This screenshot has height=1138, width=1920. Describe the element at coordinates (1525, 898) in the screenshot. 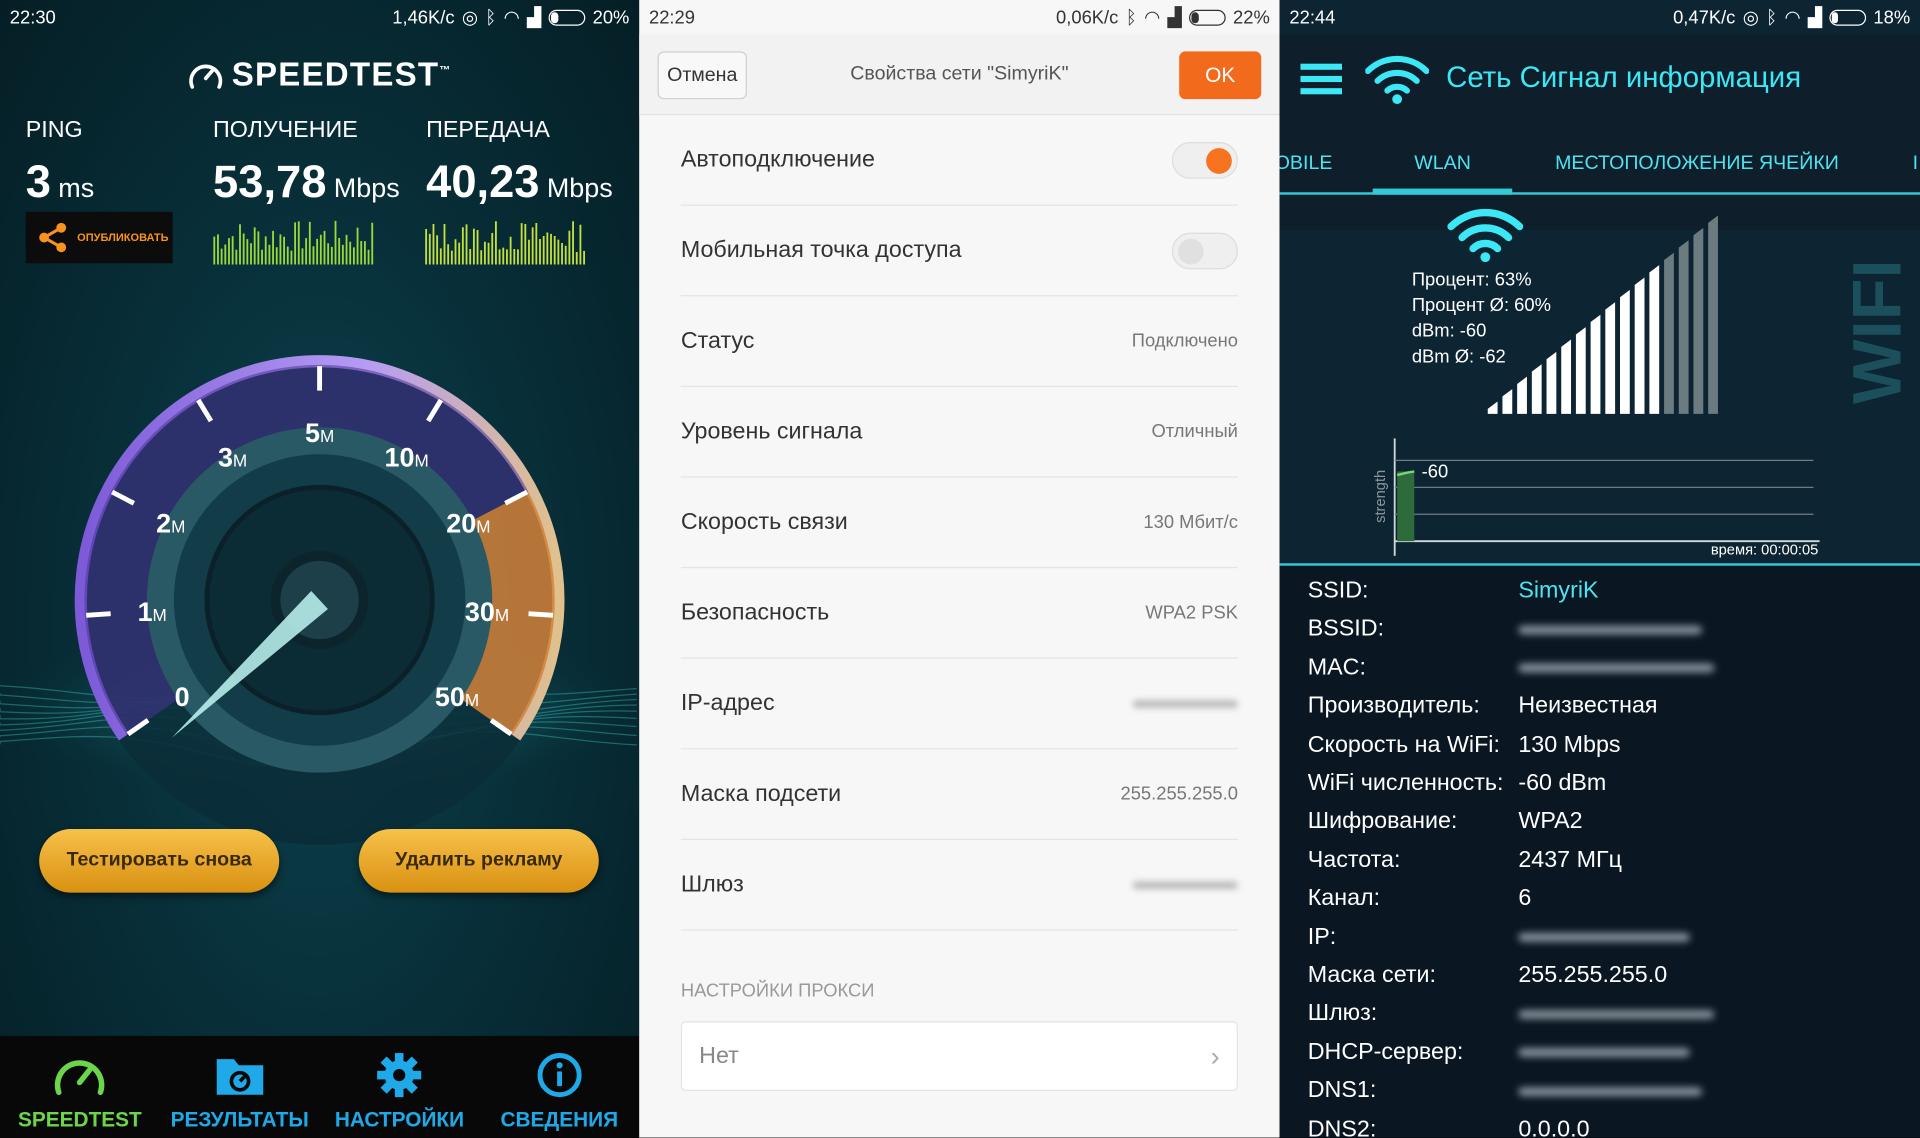

I see `info-value: 6` at that location.